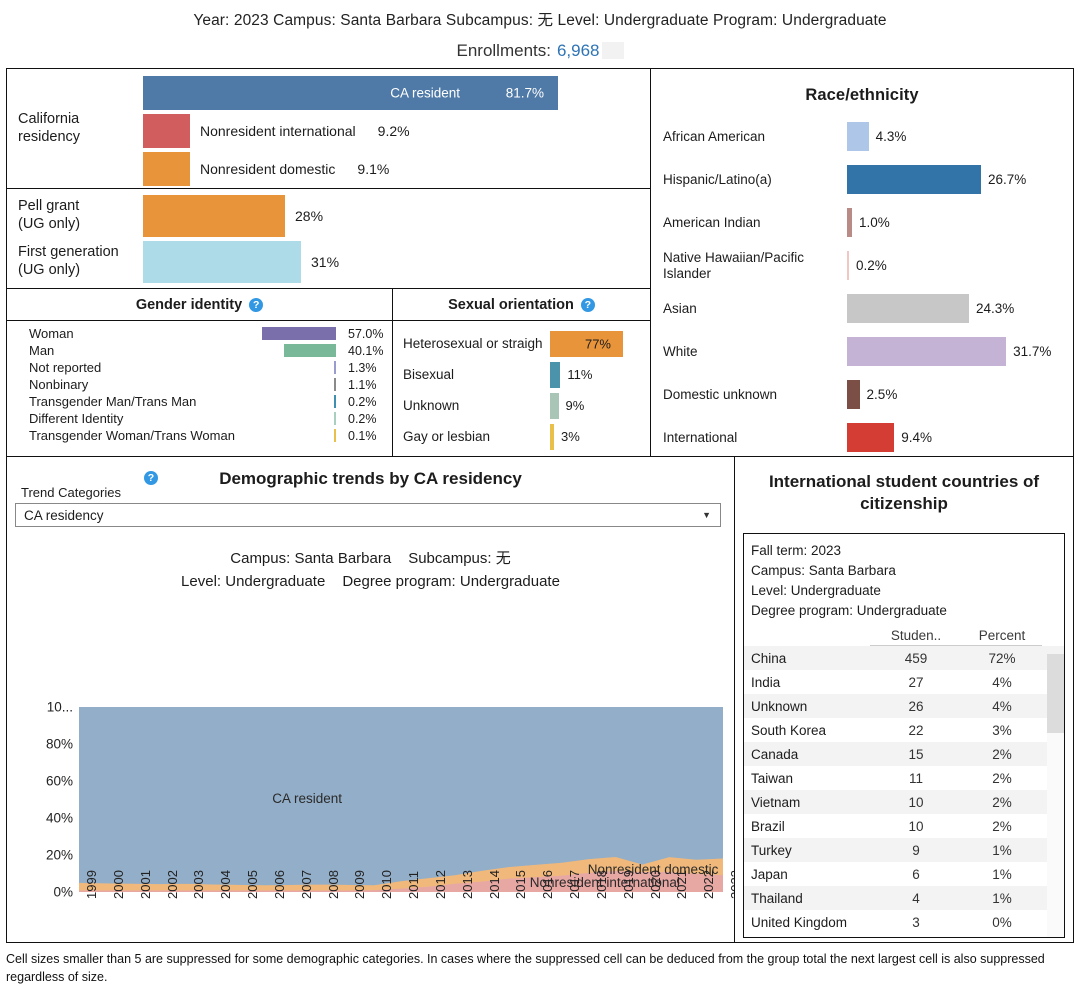 This screenshot has height=1002, width=1080. What do you see at coordinates (521, 405) in the screenshot?
I see `sexual-orientation-row: Unknown 9%` at bounding box center [521, 405].